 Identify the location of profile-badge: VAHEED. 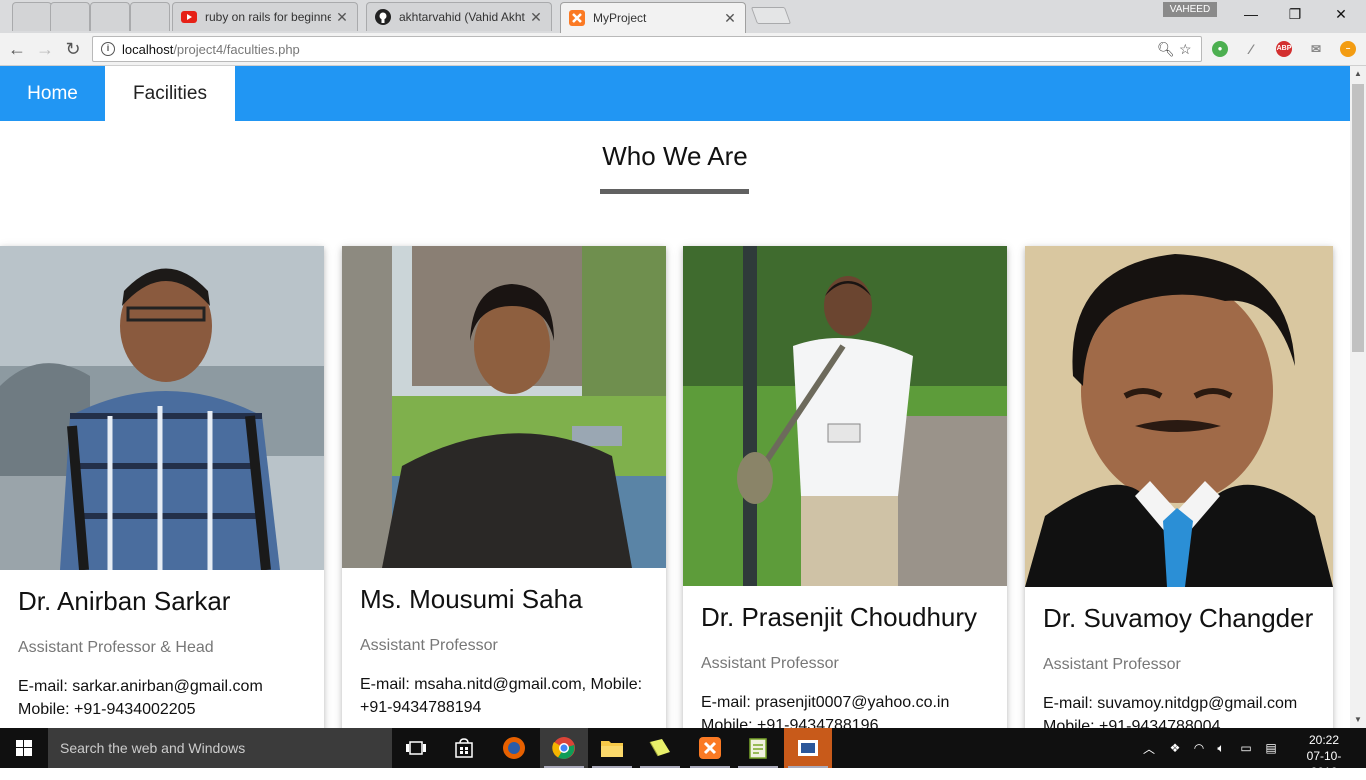
(1190, 9).